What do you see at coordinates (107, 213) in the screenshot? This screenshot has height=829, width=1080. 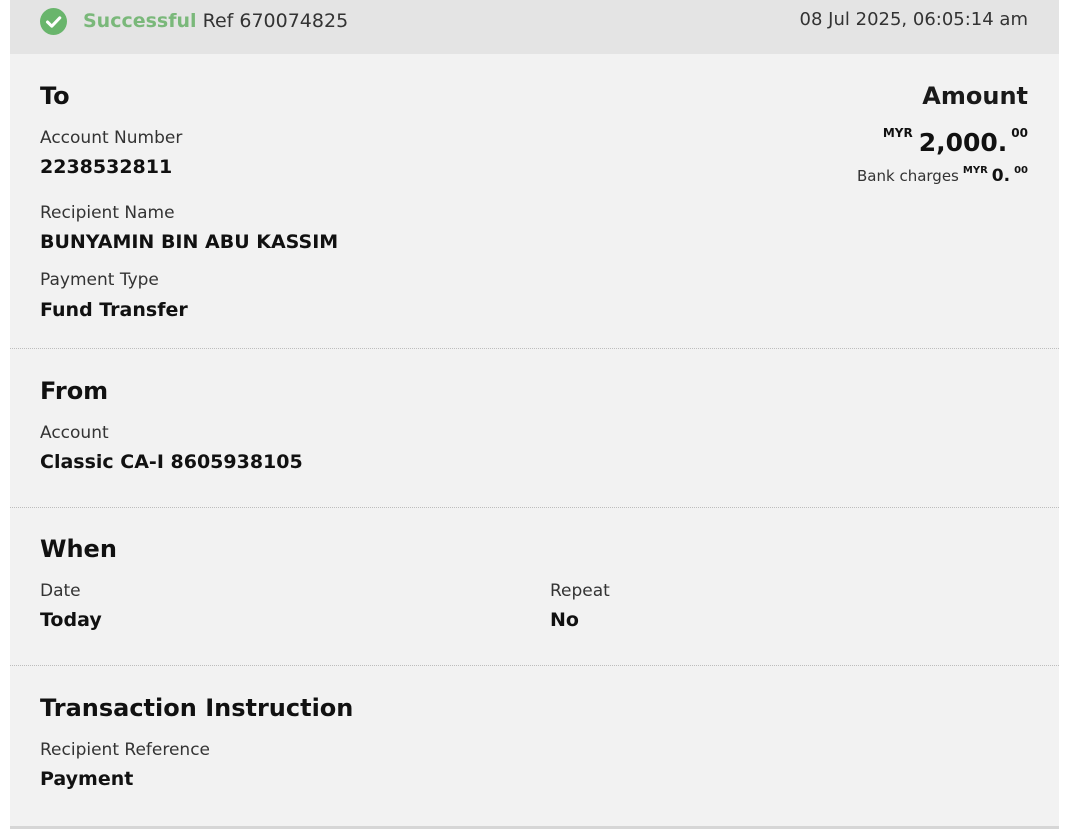 I see `recipient-name-label: Recipient Name` at bounding box center [107, 213].